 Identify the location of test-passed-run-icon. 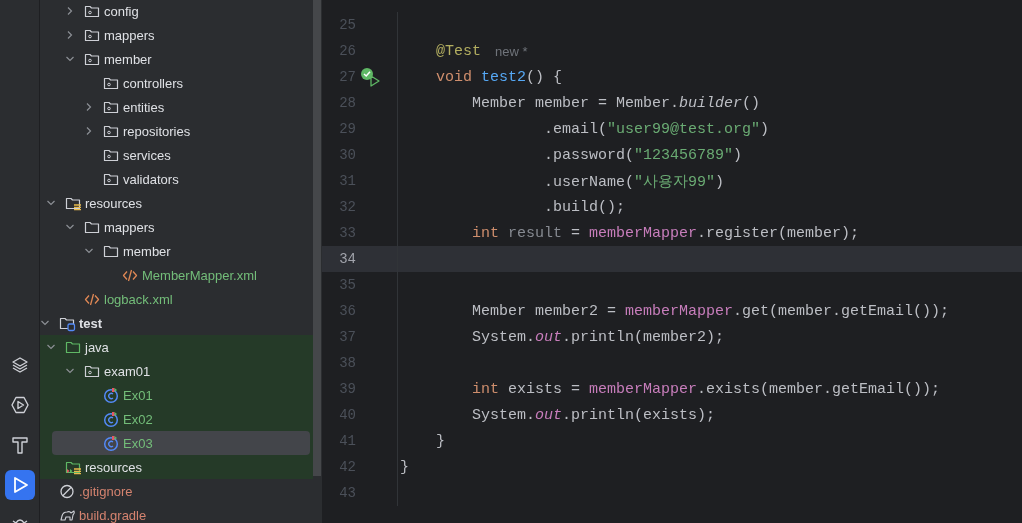
(370, 77).